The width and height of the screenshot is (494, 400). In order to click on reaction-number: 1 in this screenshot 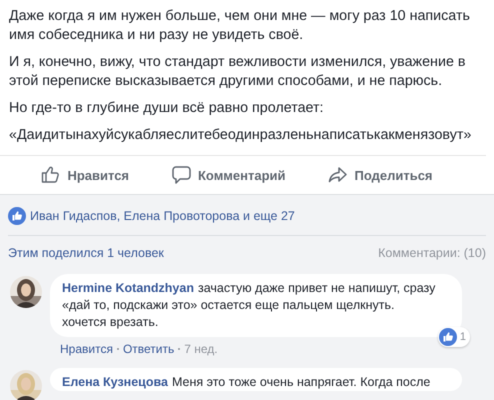, I will do `click(463, 337)`.